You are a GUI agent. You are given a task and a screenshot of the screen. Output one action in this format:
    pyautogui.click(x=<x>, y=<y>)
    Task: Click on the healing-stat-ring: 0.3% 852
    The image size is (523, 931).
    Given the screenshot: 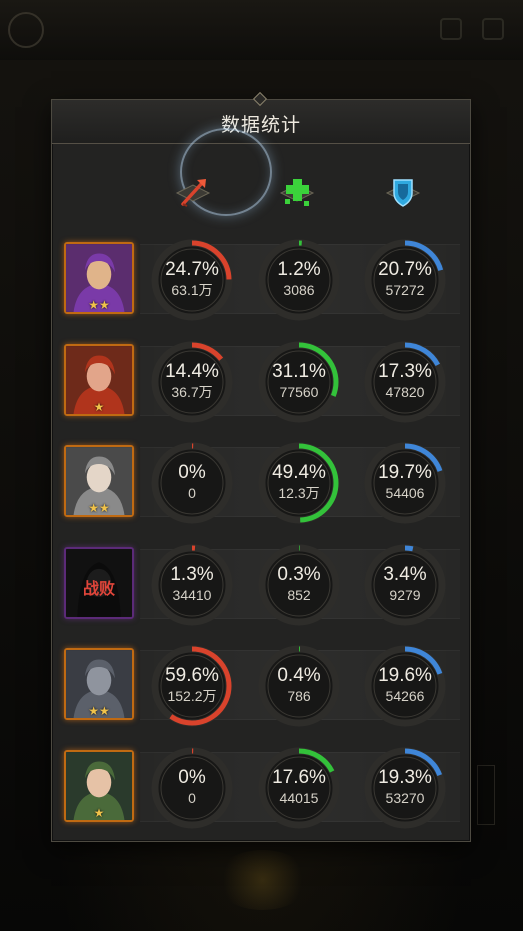 What is the action you would take?
    pyautogui.click(x=299, y=585)
    